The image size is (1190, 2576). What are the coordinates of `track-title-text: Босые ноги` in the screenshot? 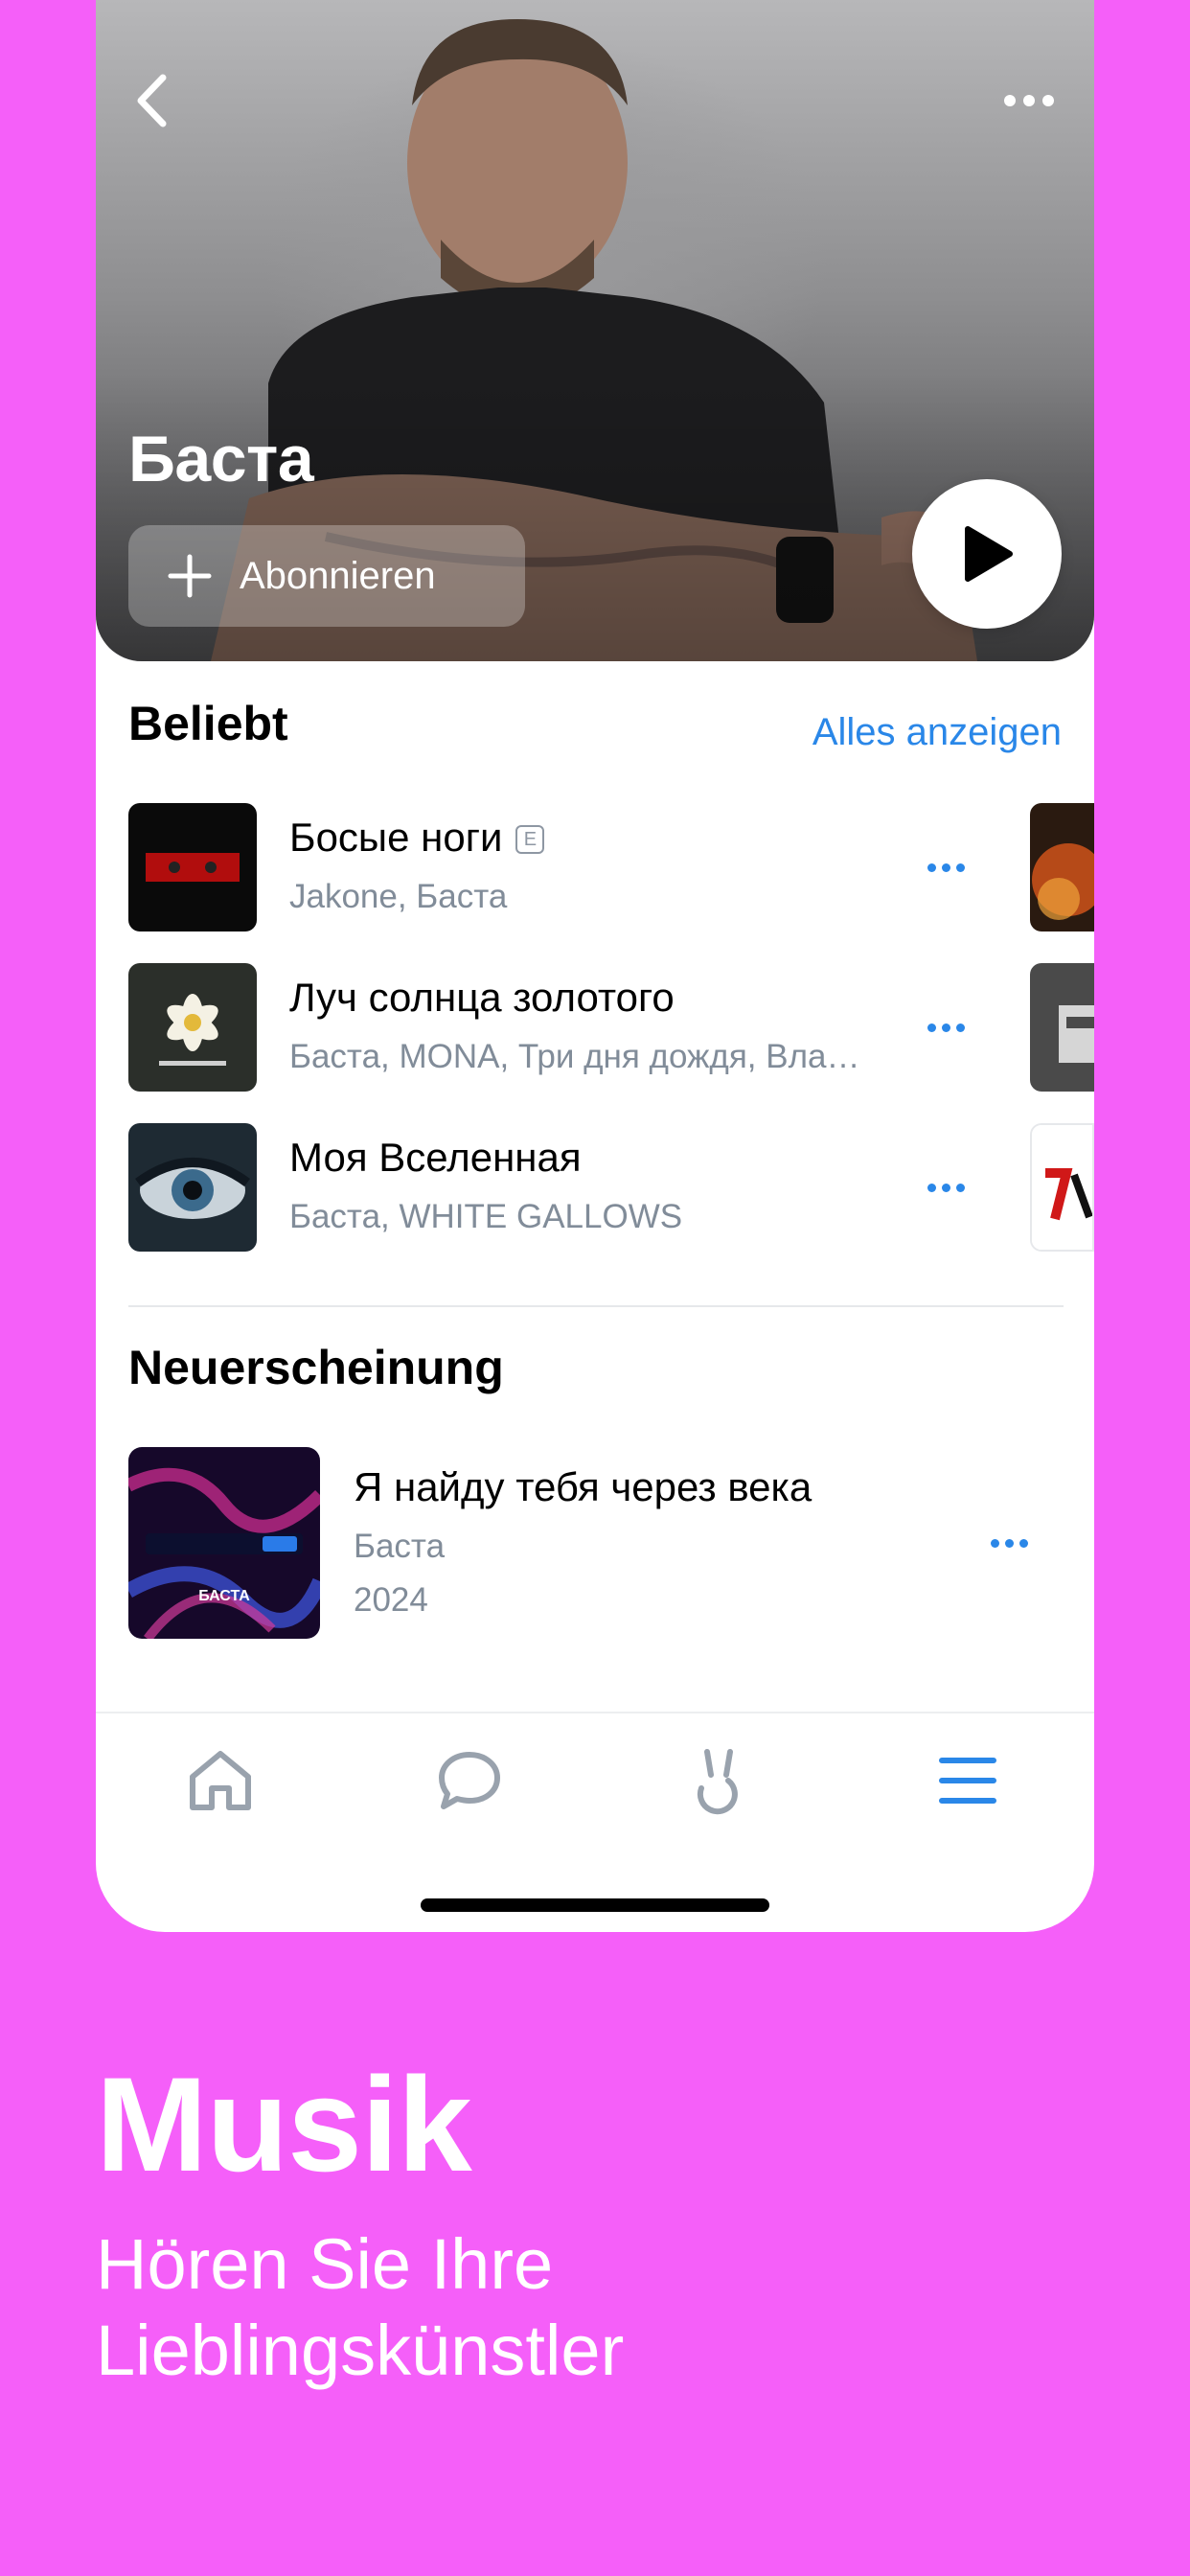 It's located at (396, 837).